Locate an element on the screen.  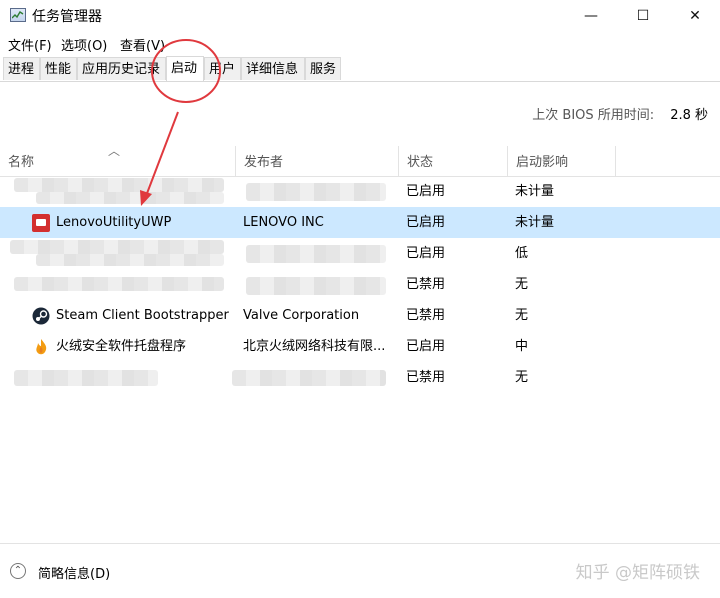
tab-startup: 启动 is located at coordinates (185, 68).